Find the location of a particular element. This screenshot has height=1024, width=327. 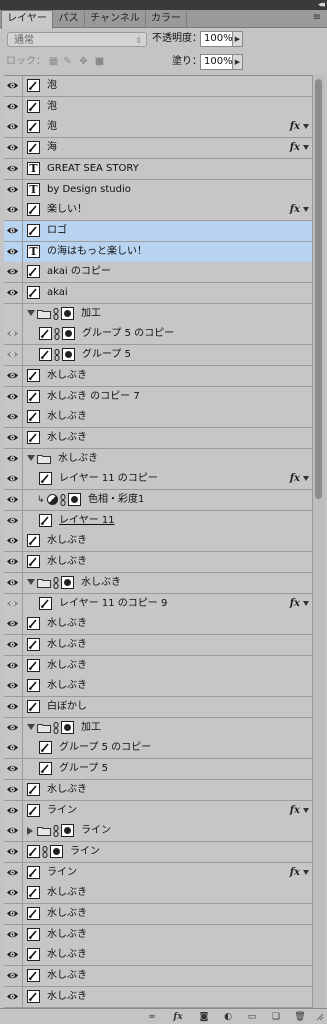

layer-name: 海 is located at coordinates (52, 148).